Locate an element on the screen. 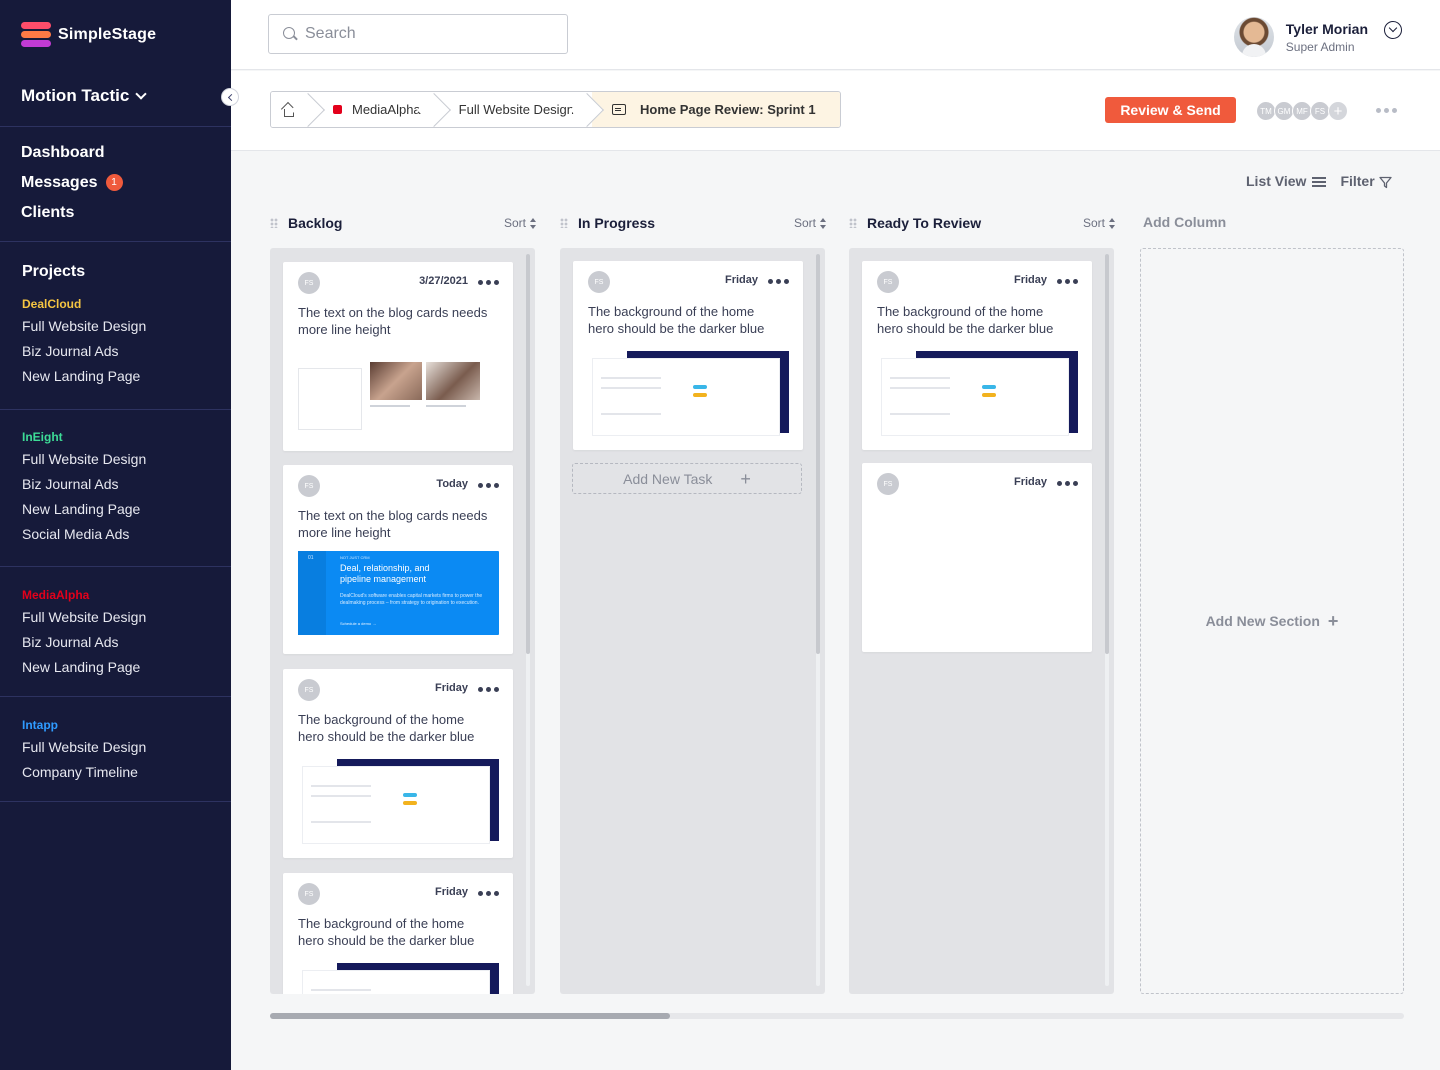  filter-button: Filter is located at coordinates (1366, 181).